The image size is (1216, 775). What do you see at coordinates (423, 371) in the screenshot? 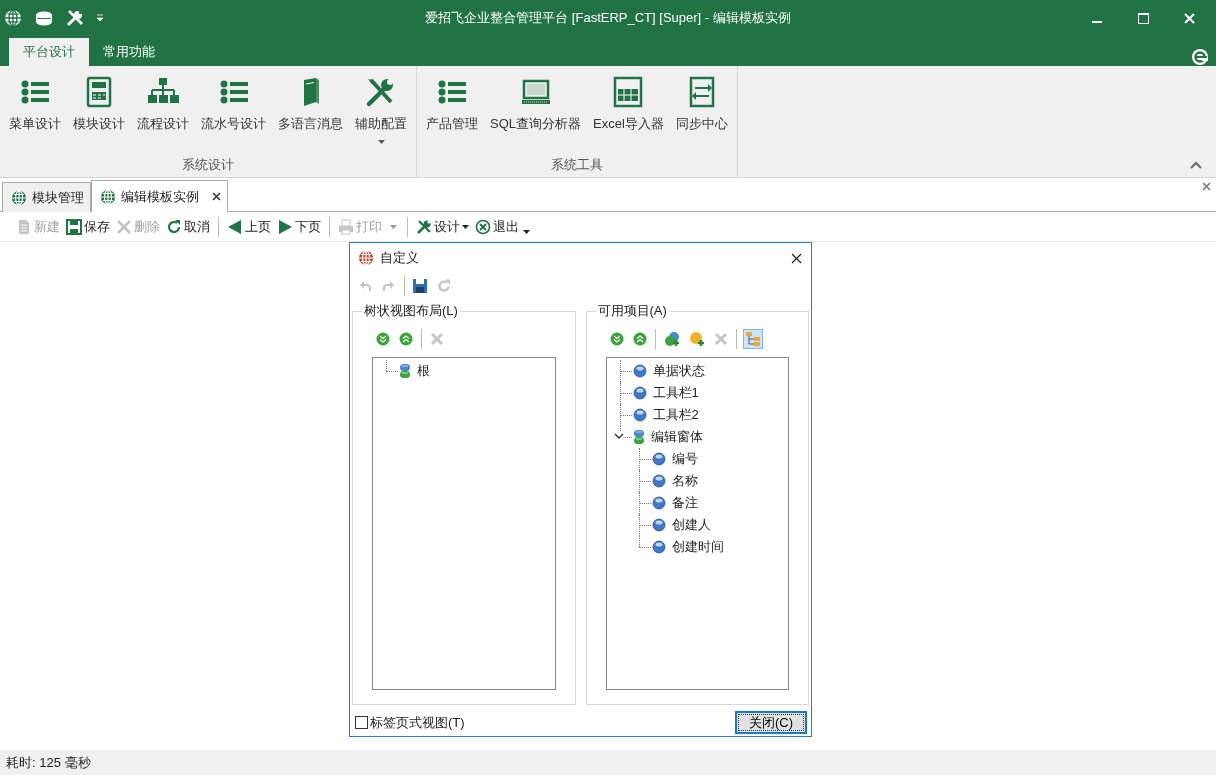
I see `tree-node: 根` at bounding box center [423, 371].